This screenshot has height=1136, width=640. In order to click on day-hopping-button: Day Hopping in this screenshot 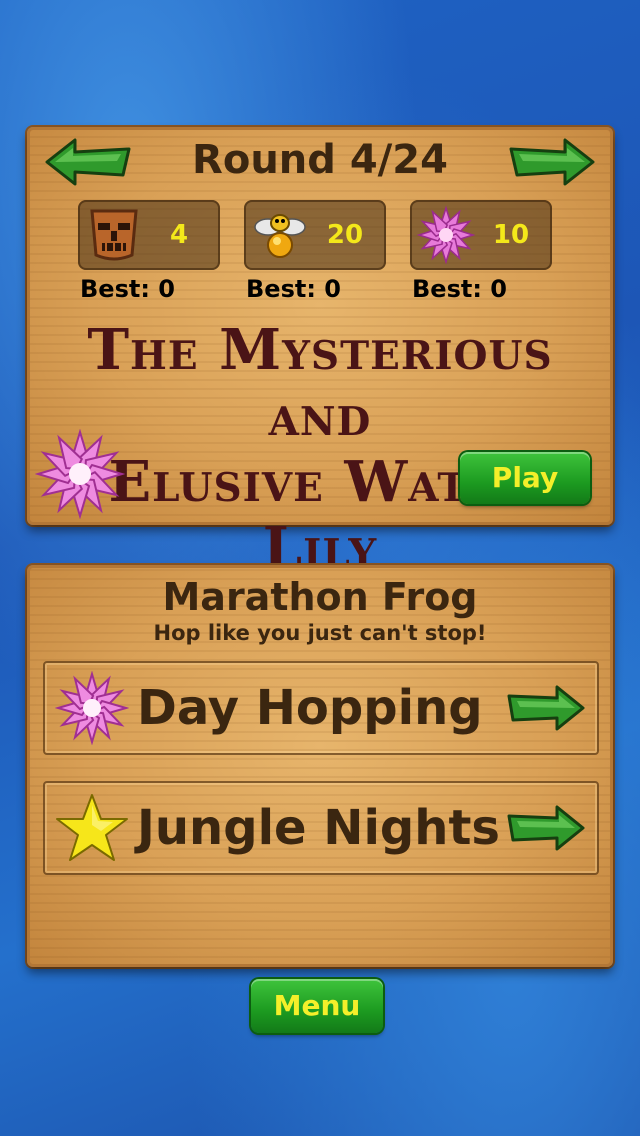, I will do `click(321, 708)`.